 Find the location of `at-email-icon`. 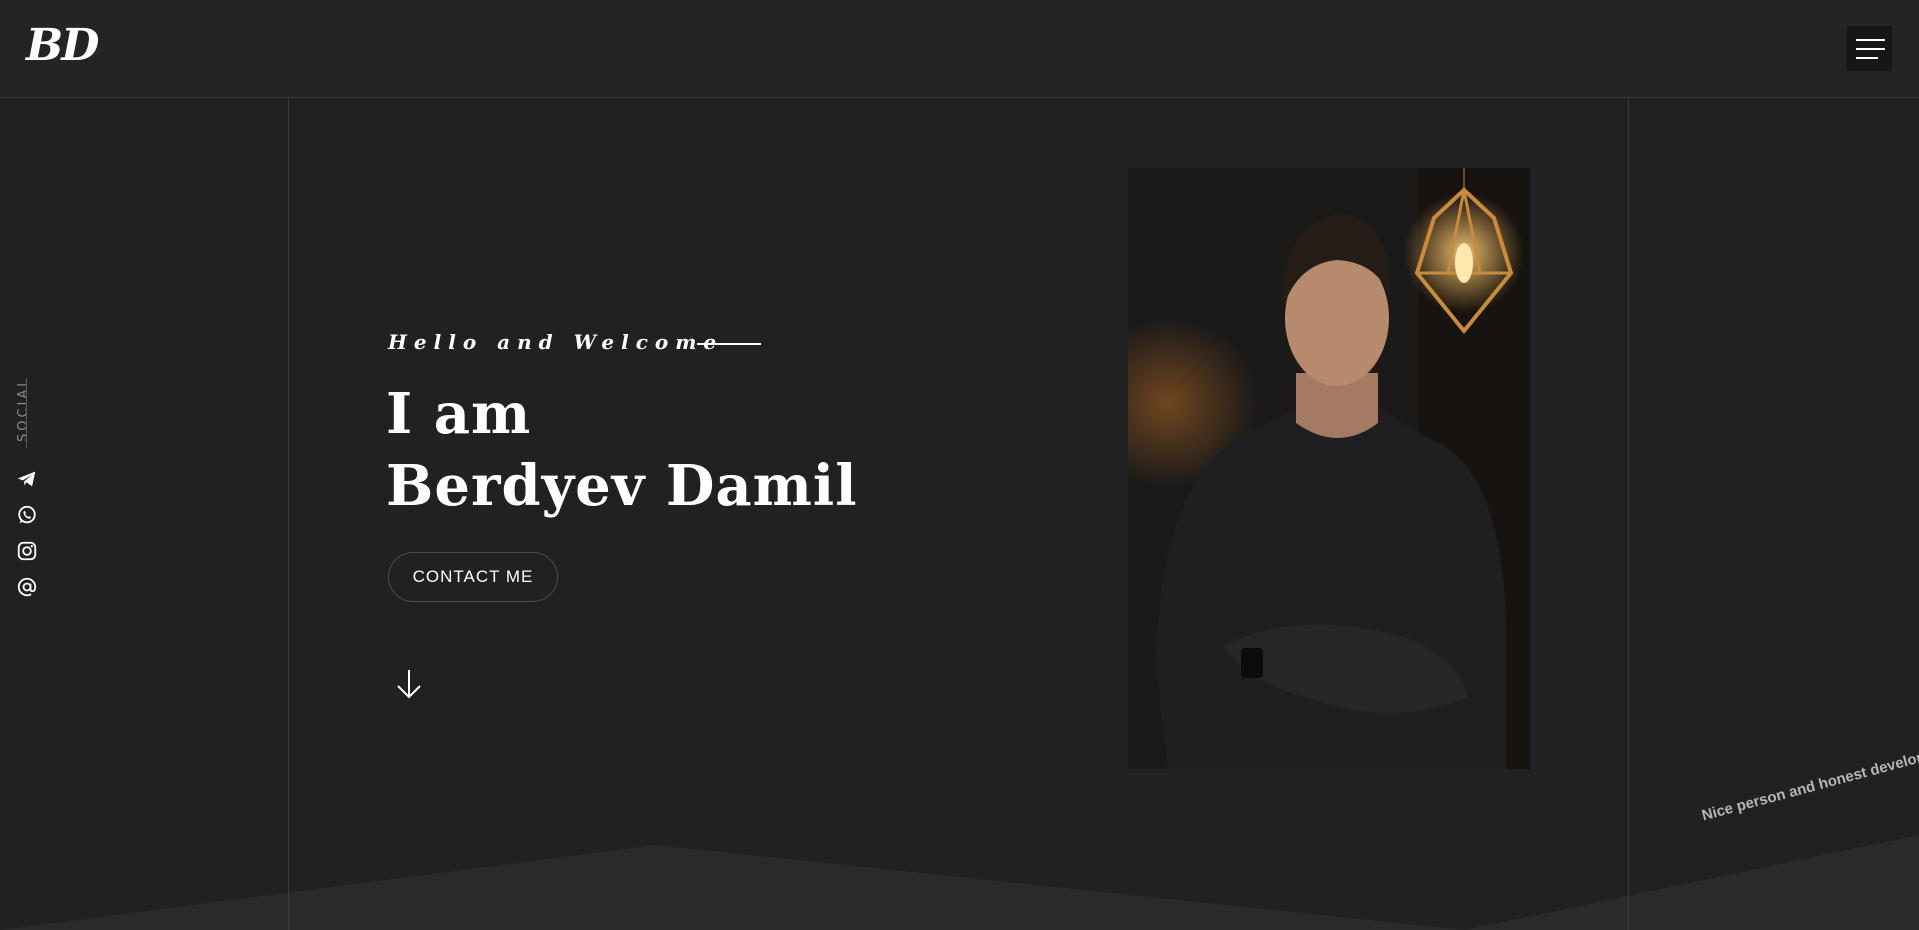

at-email-icon is located at coordinates (27, 587).